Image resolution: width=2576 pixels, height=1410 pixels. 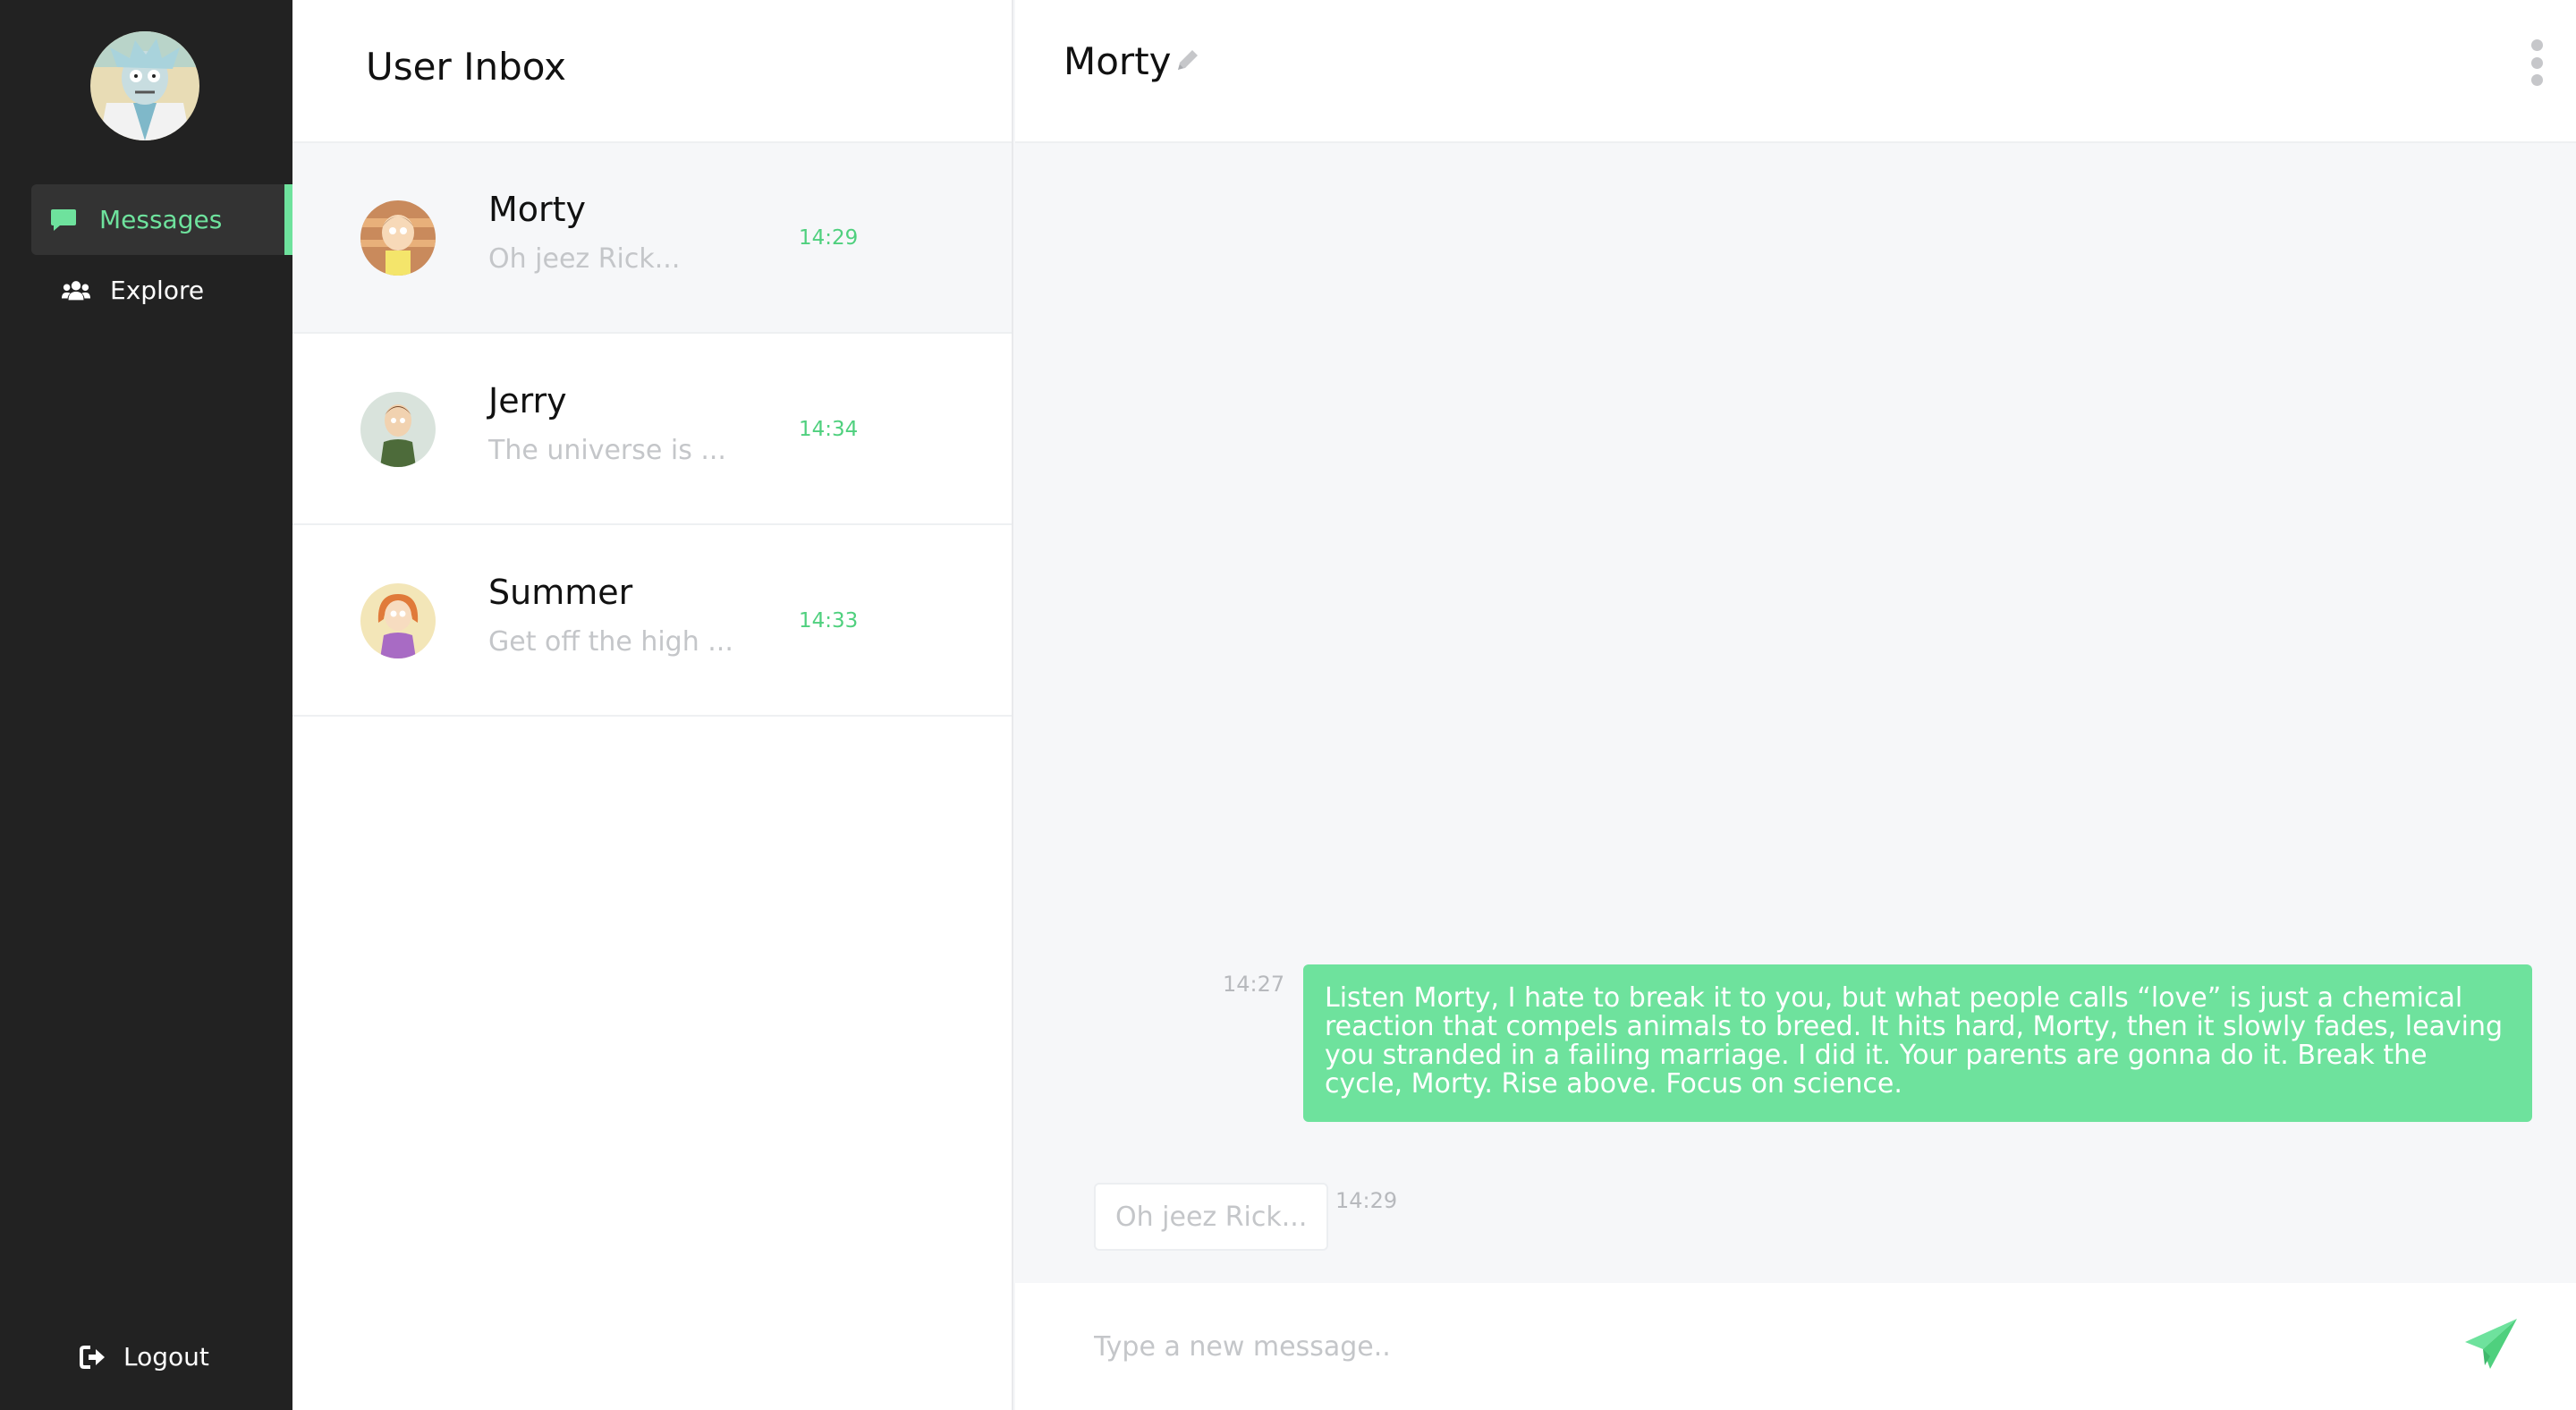 What do you see at coordinates (144, 85) in the screenshot?
I see `user-avatar` at bounding box center [144, 85].